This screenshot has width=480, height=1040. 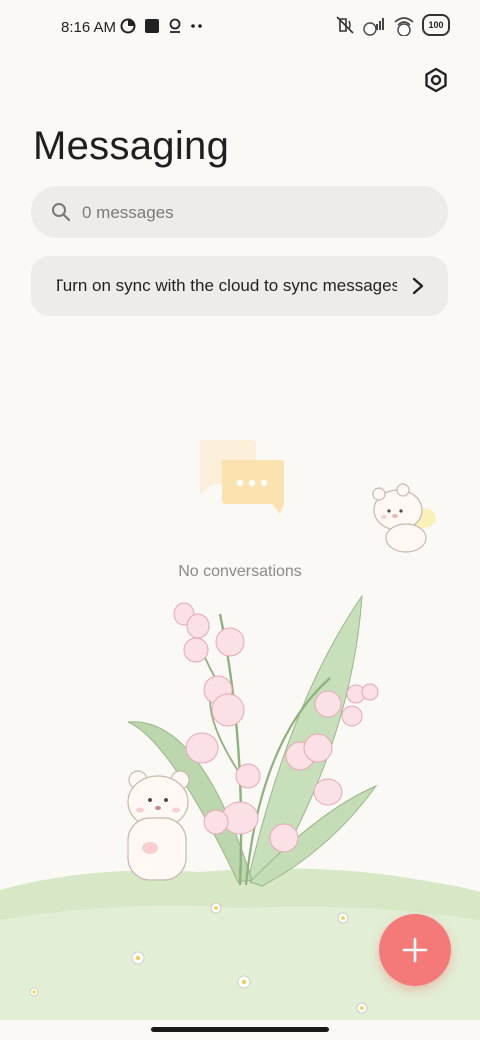 I want to click on search-placeholder: 0 messages, so click(x=128, y=212).